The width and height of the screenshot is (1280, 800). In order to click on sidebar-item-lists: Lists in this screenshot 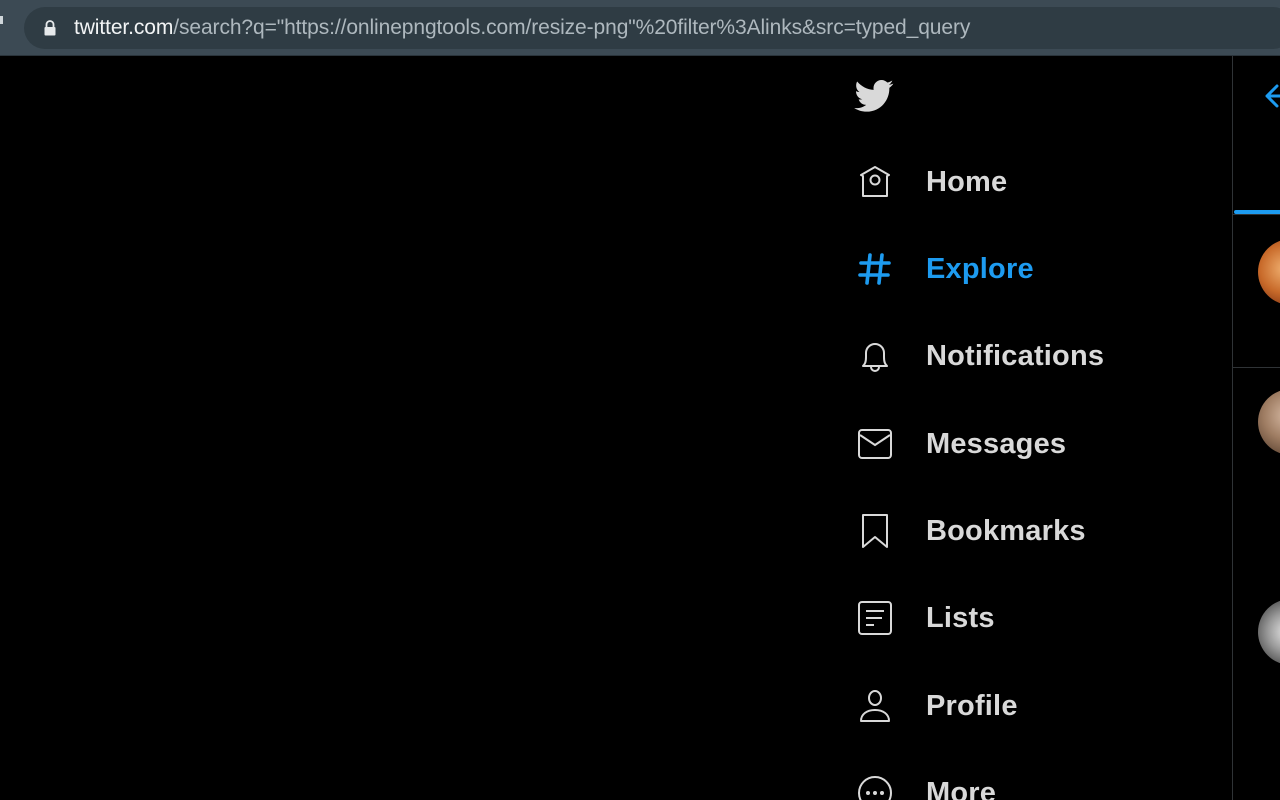, I will do `click(1005, 618)`.